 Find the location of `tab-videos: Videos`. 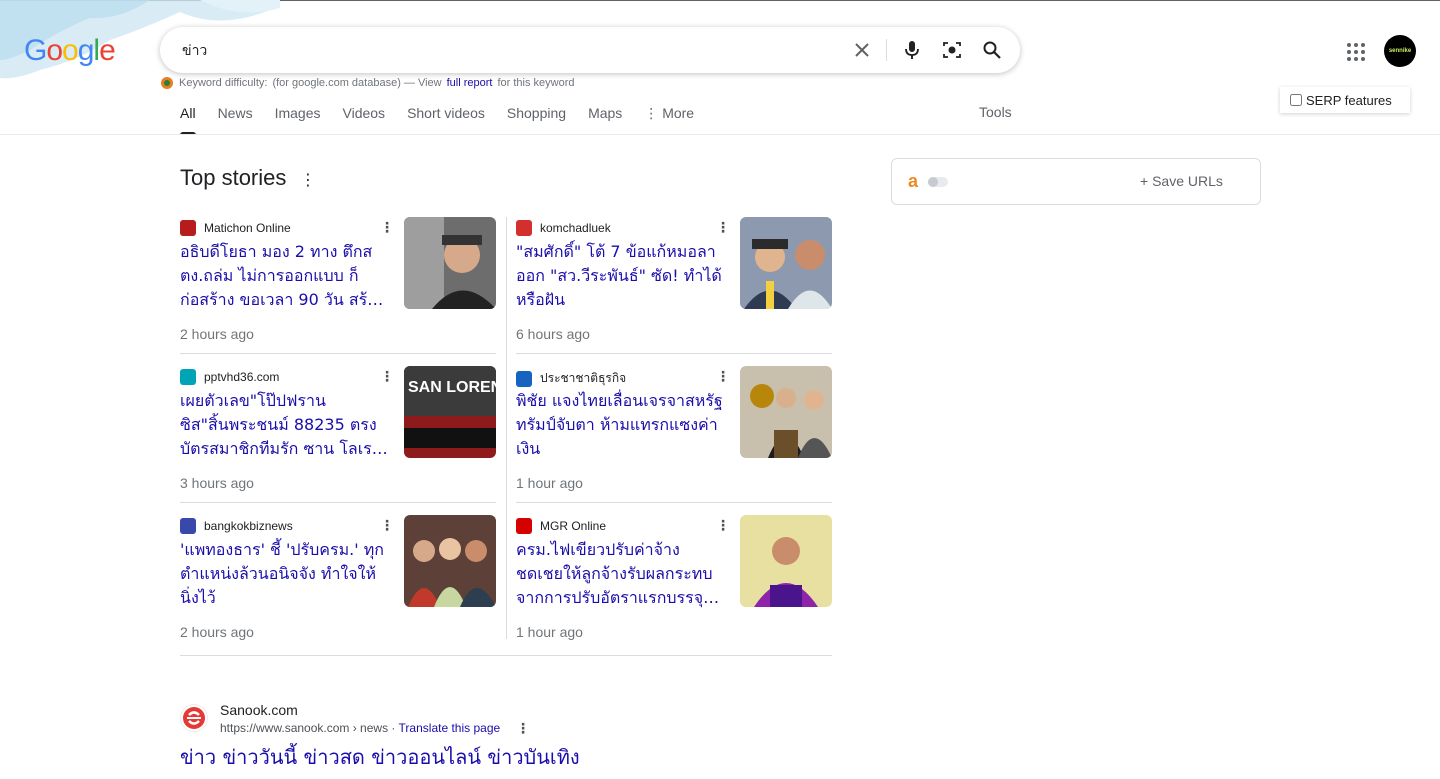

tab-videos: Videos is located at coordinates (364, 119).